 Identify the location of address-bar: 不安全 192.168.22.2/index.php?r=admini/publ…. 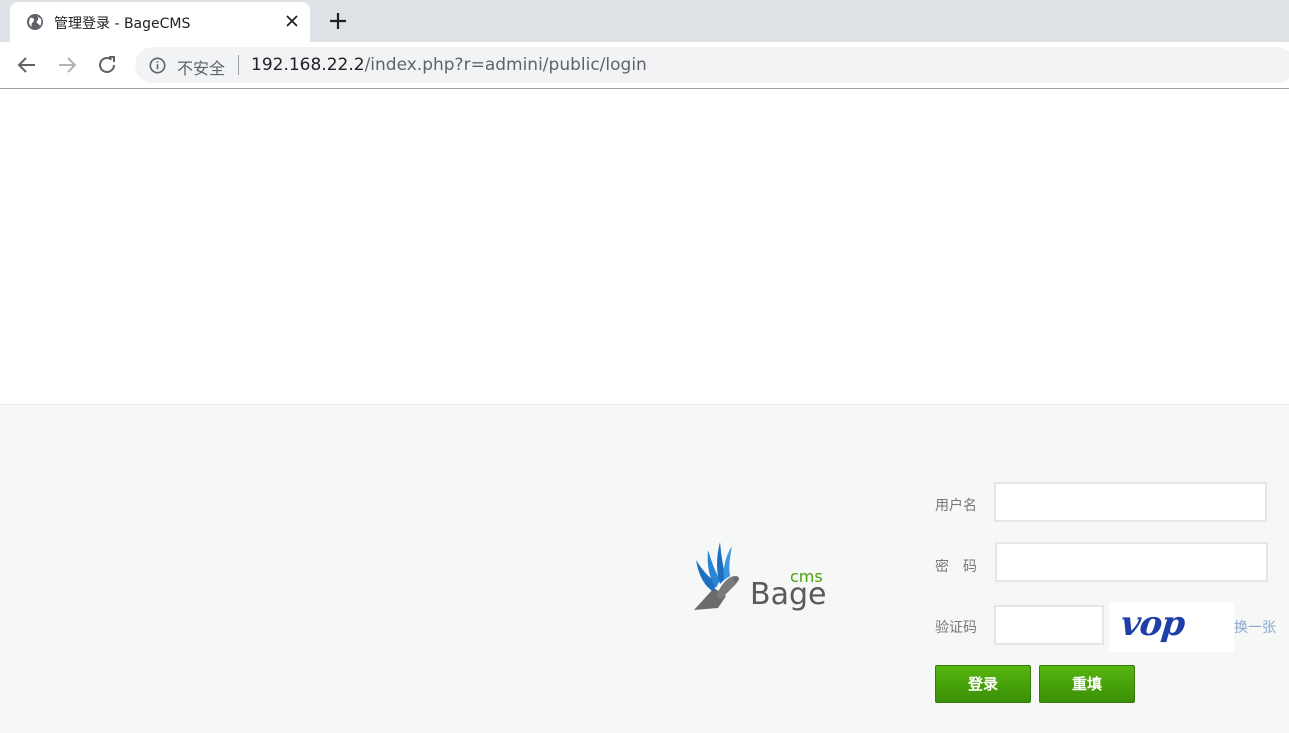
(712, 65).